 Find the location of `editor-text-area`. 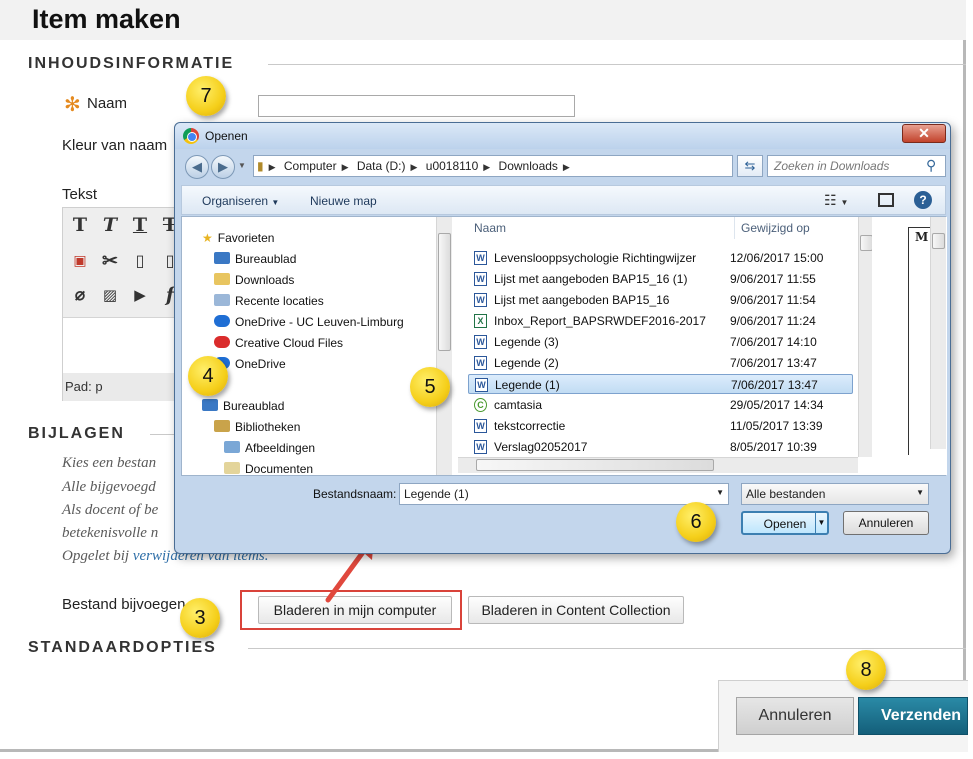

editor-text-area is located at coordinates (127, 345).